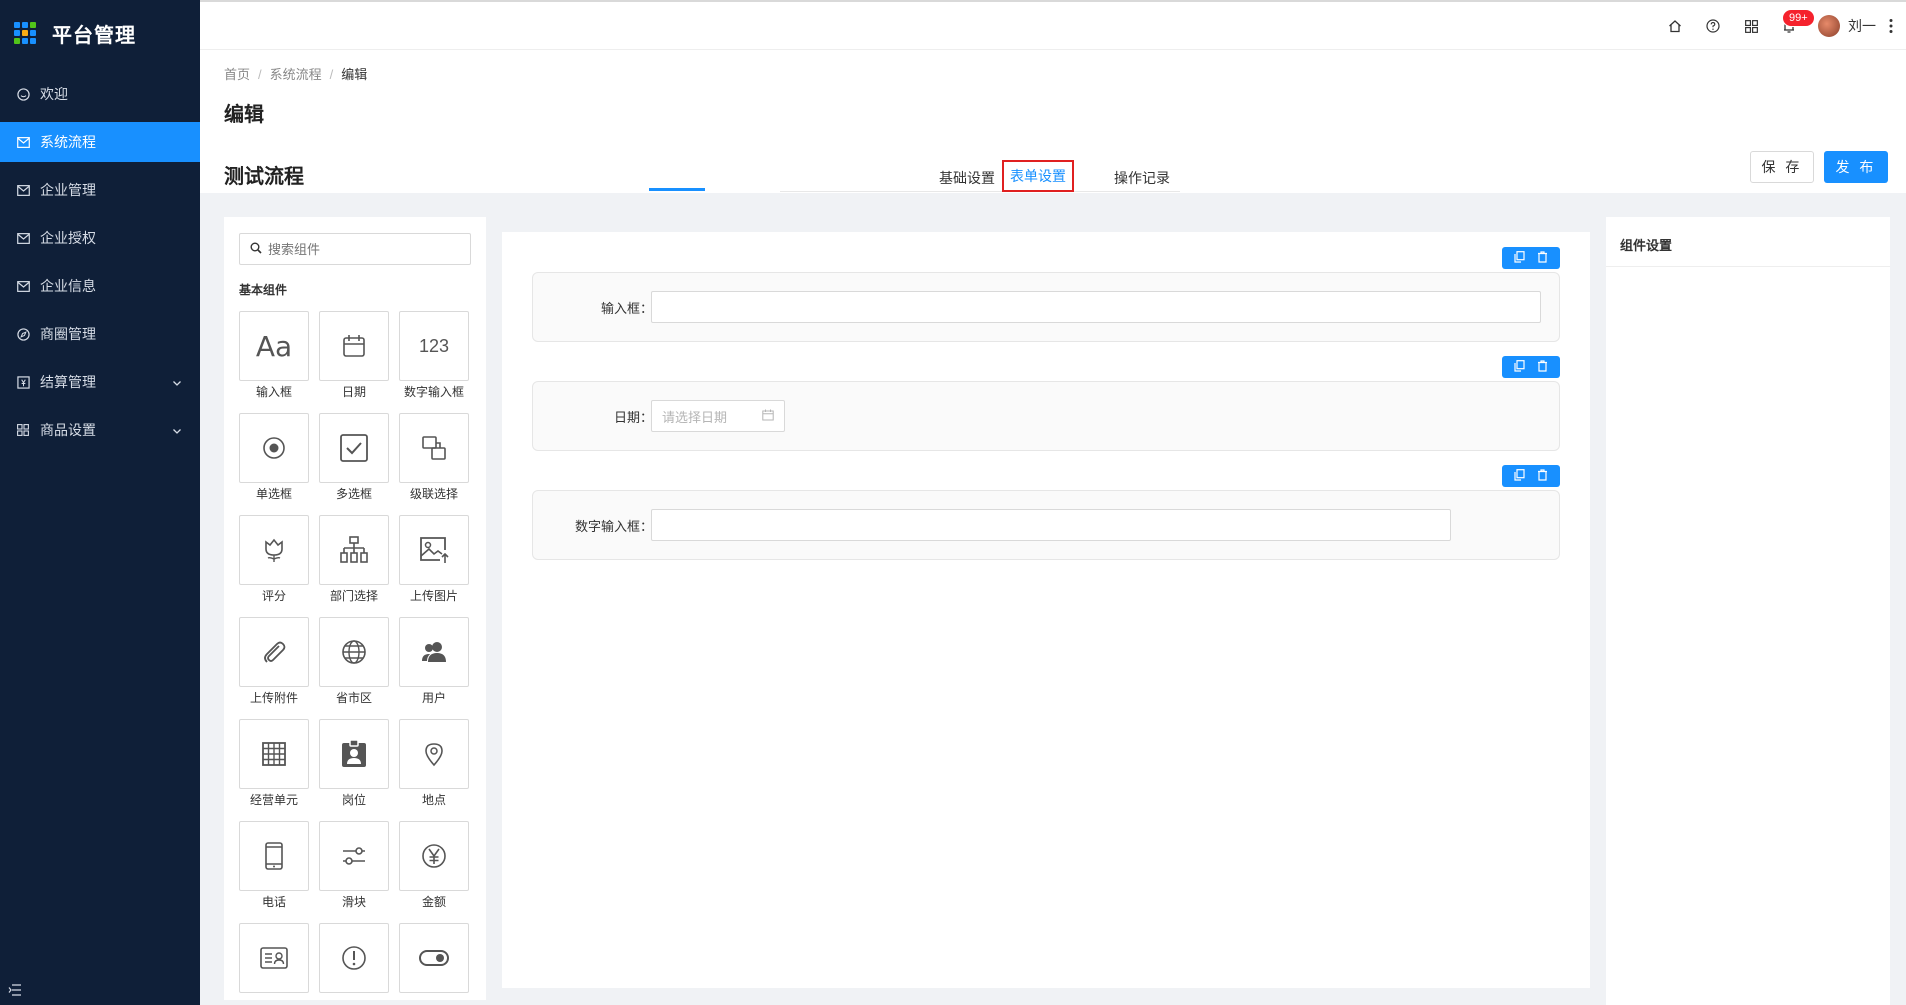 The height and width of the screenshot is (1005, 1906). What do you see at coordinates (677, 189) in the screenshot?
I see `active-tab-indicator` at bounding box center [677, 189].